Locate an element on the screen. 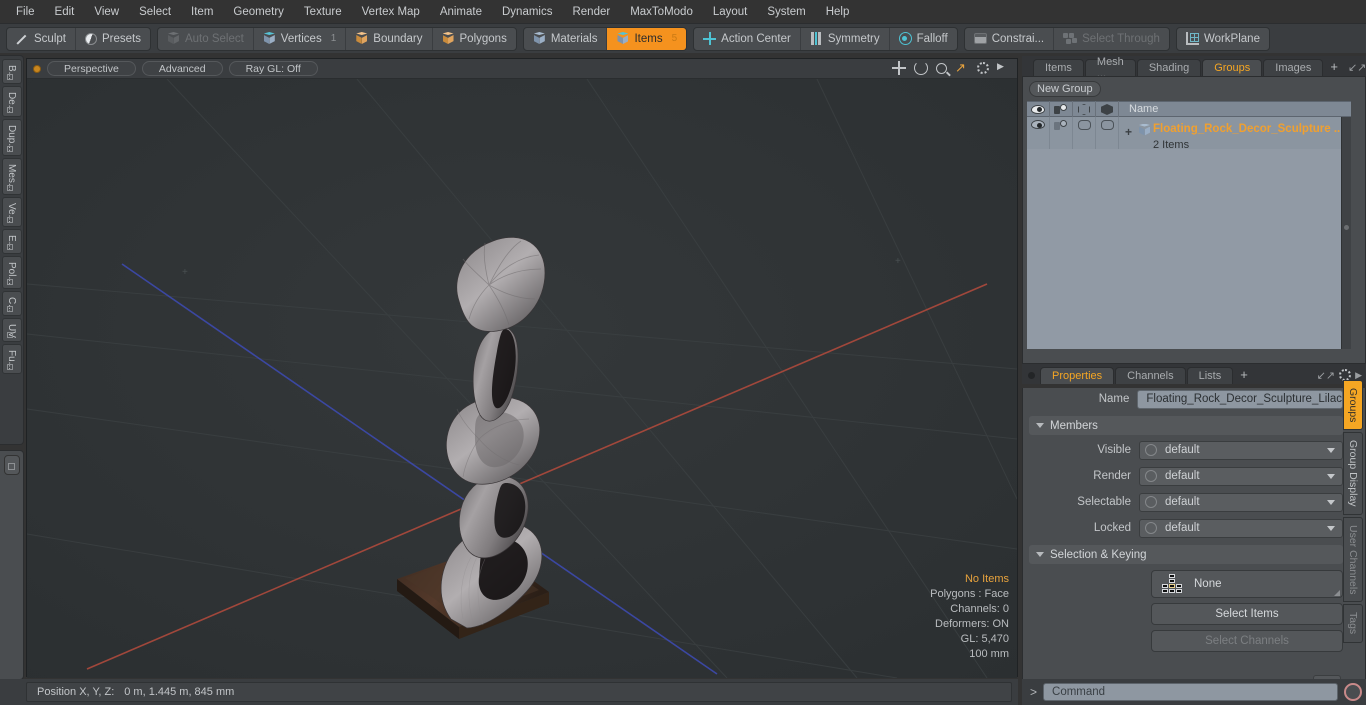 This screenshot has width=1366, height=705. row-wireframe-toggle is located at coordinates (1084, 133).